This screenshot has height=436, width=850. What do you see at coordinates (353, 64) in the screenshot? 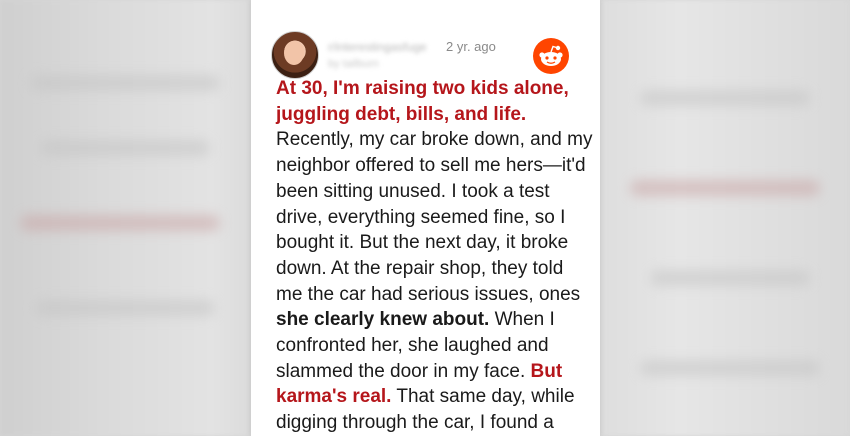
I see `byline-blurred: by tailburn` at bounding box center [353, 64].